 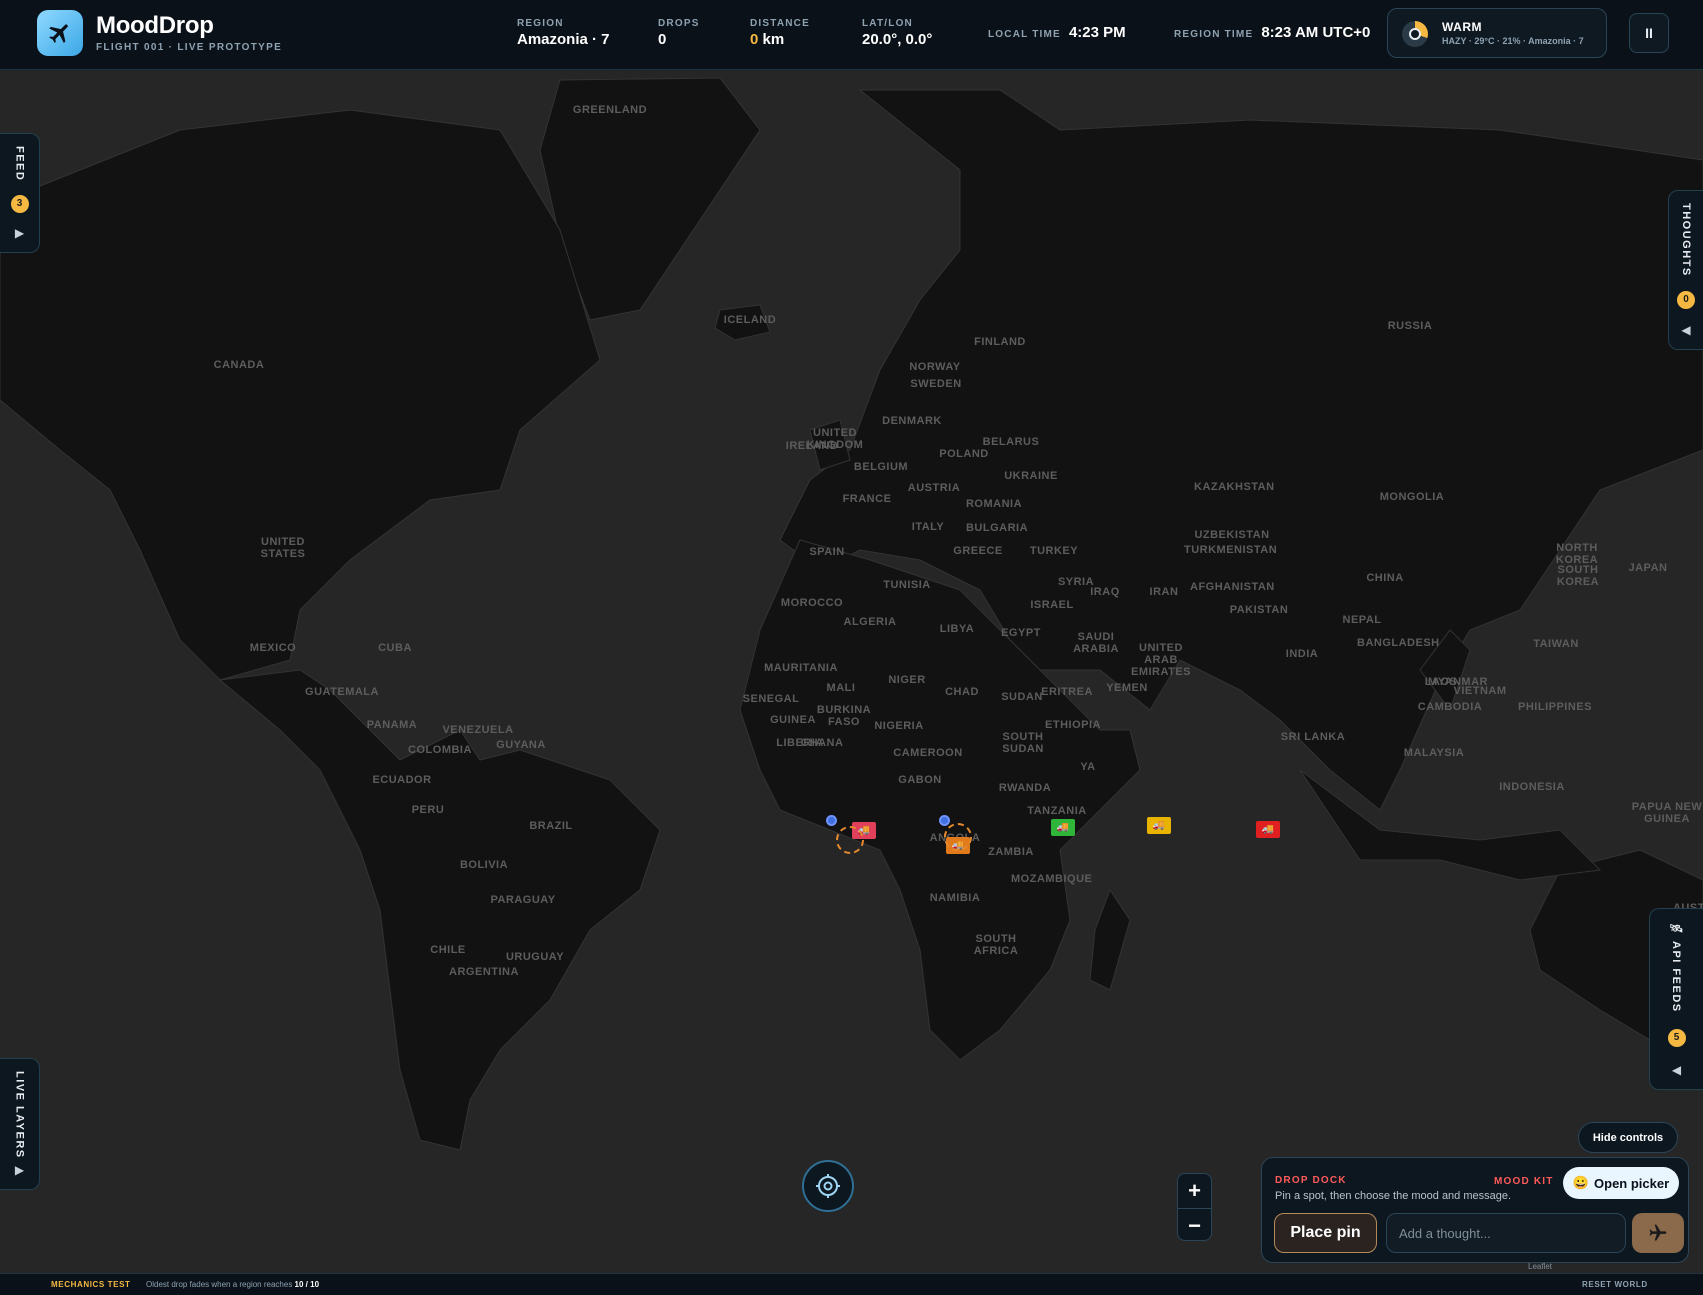 I want to click on map-label: UKRAINE, so click(x=1031, y=476).